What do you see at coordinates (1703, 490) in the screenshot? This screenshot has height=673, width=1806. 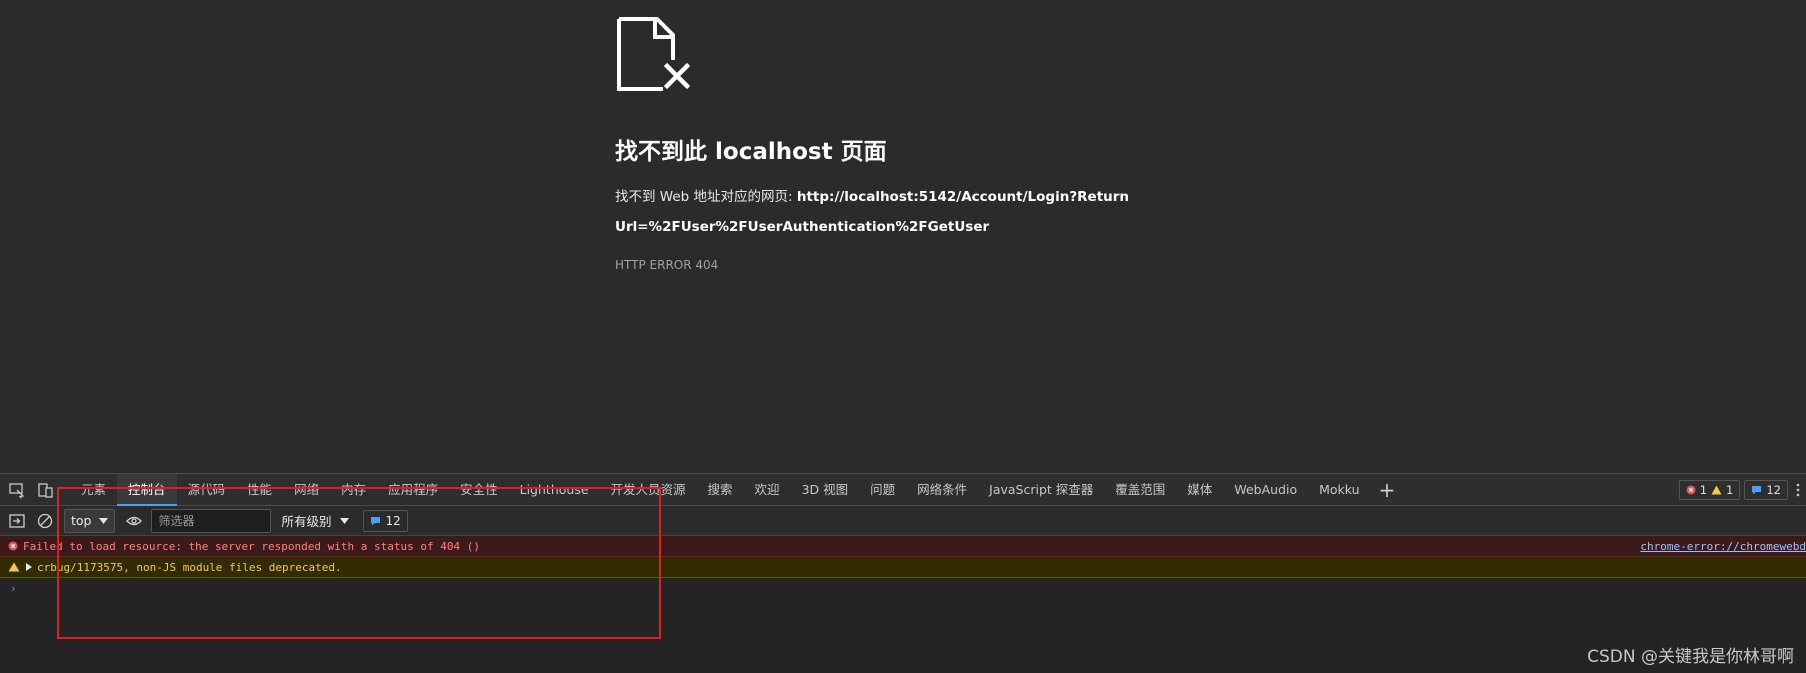 I see `error-count: 1` at bounding box center [1703, 490].